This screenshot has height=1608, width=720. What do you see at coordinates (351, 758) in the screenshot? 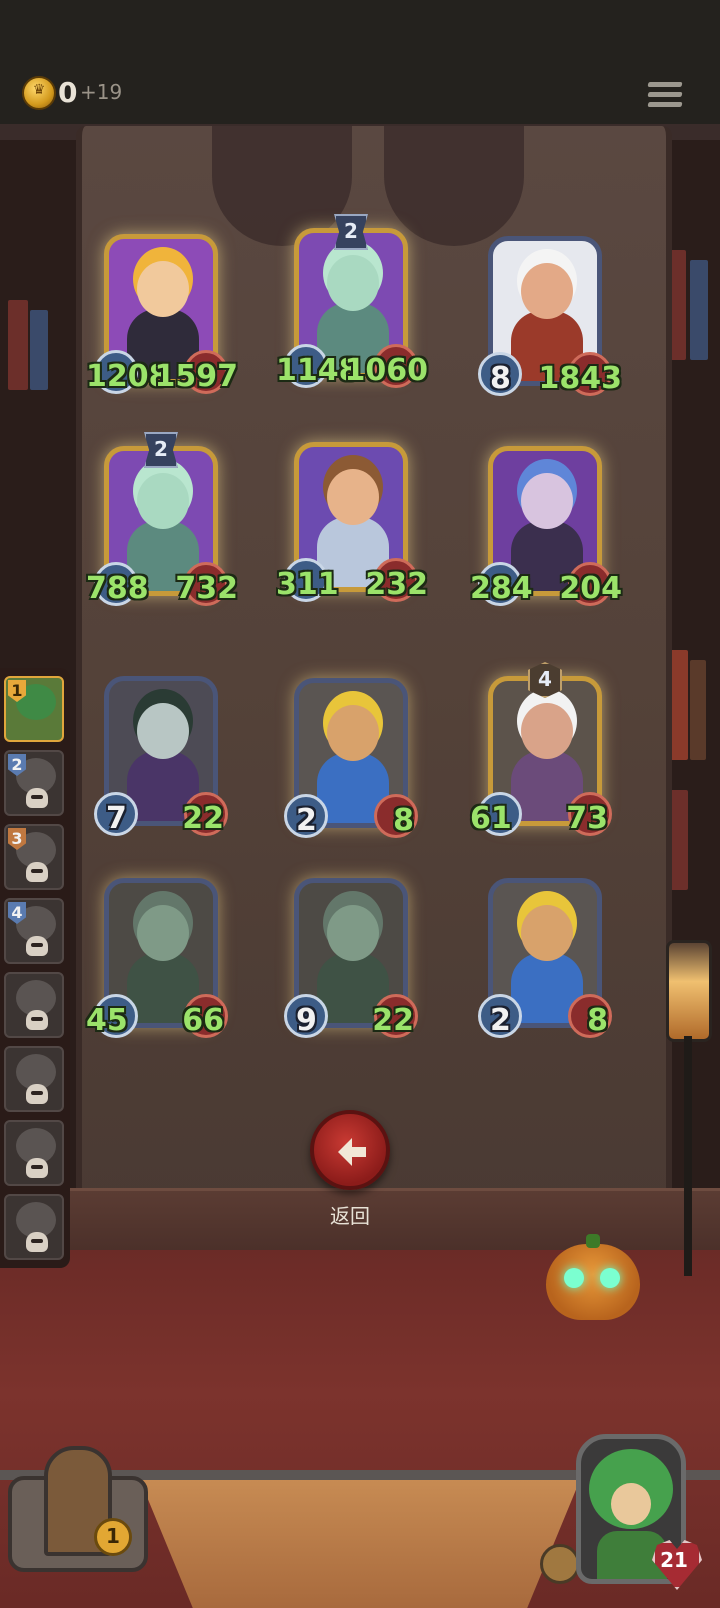
I see `pinocchio-card: 28` at bounding box center [351, 758].